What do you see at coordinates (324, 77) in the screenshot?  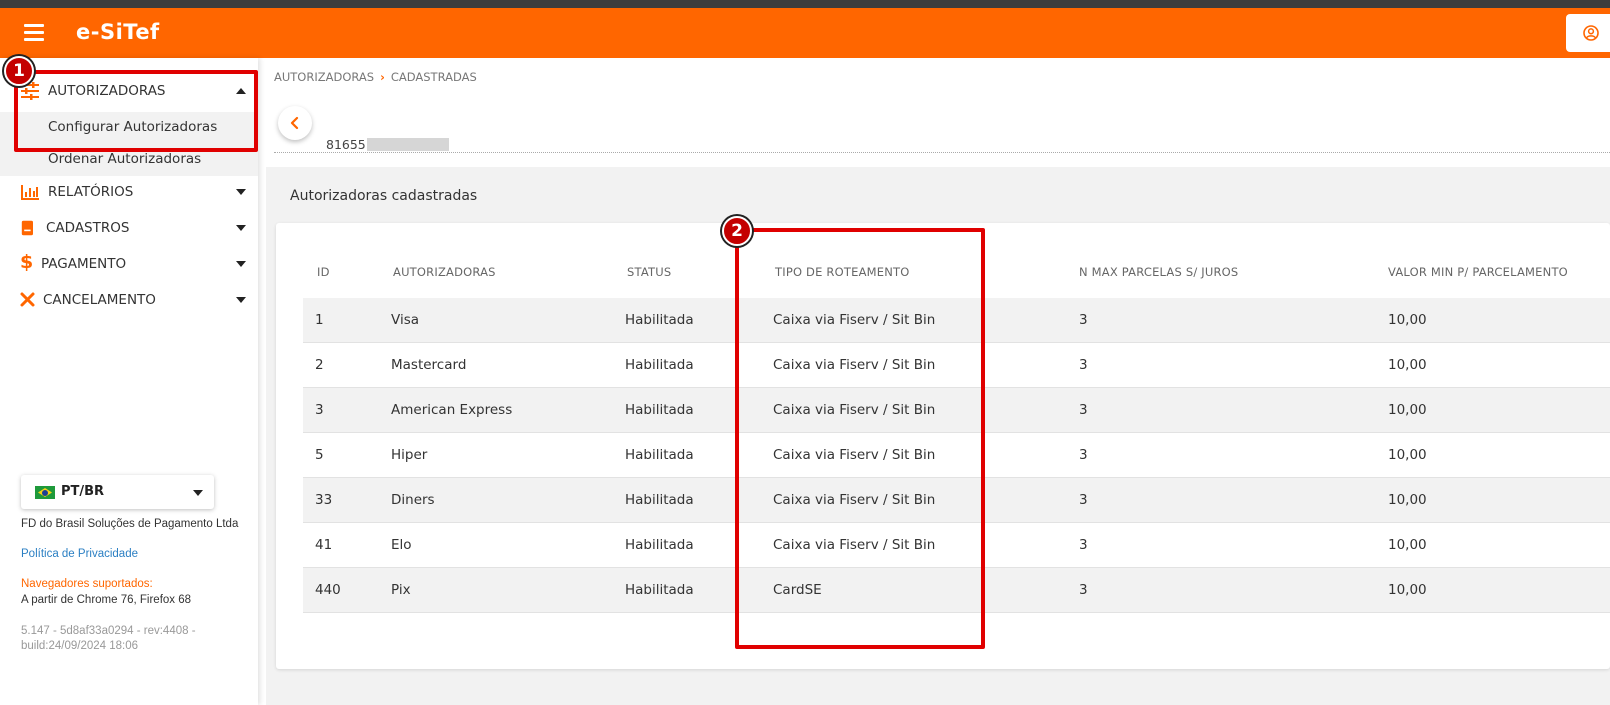 I see `breadcrumb-item: AUTORIZADORAS` at bounding box center [324, 77].